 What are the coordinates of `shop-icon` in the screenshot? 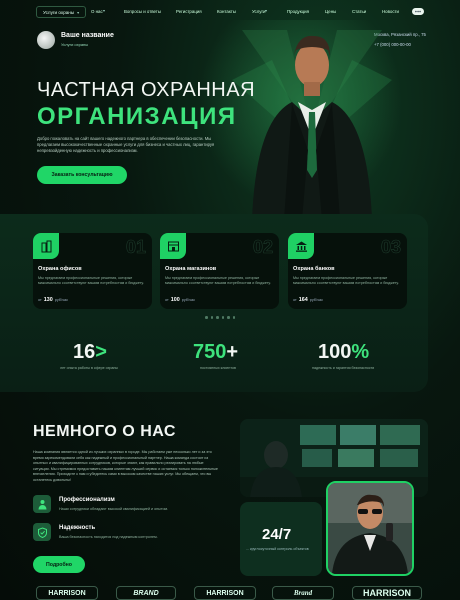 It's located at (173, 246).